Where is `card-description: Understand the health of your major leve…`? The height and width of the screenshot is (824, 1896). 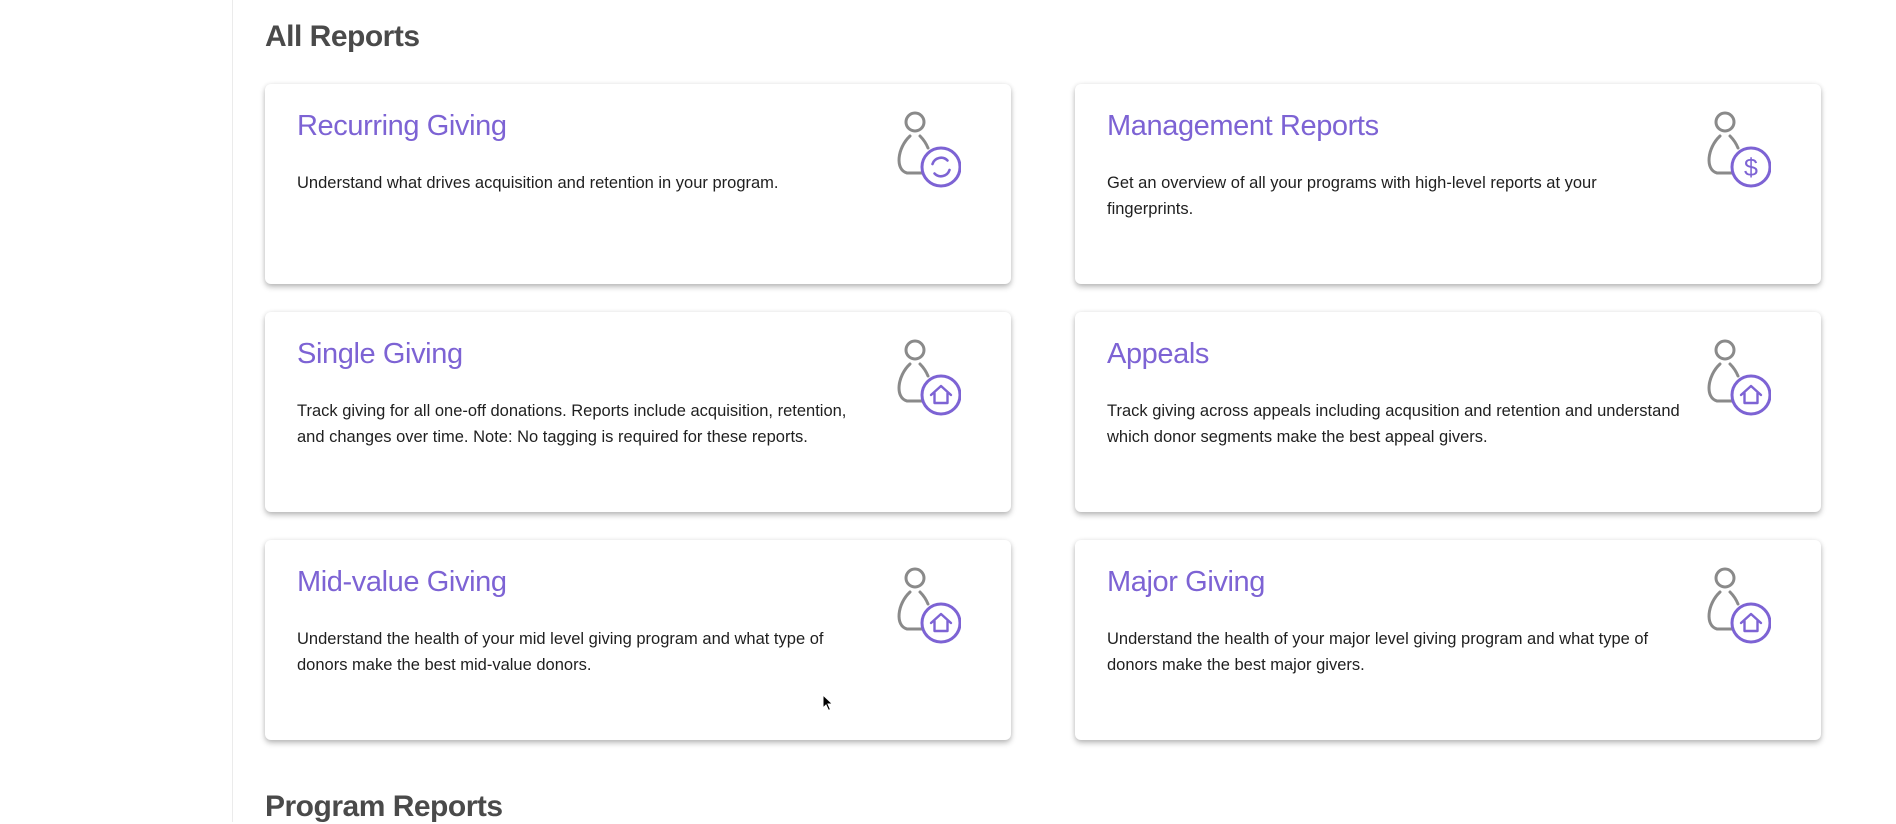 card-description: Understand the health of your major leve… is located at coordinates (1378, 652).